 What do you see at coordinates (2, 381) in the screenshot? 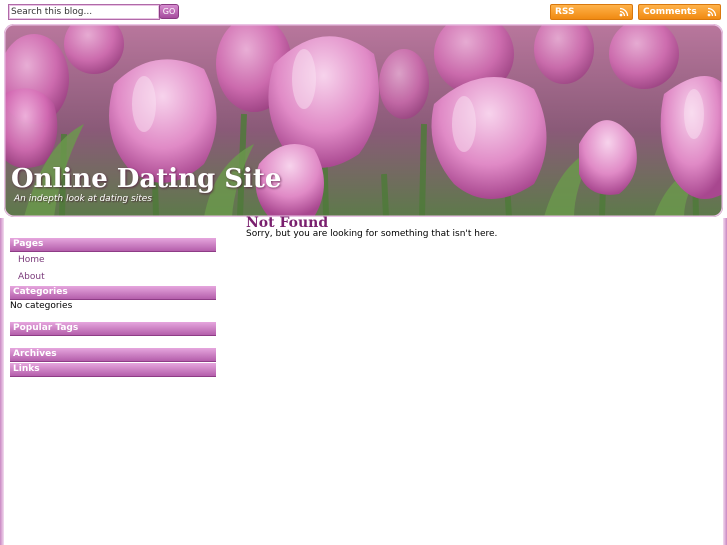
I see `page-border-left` at bounding box center [2, 381].